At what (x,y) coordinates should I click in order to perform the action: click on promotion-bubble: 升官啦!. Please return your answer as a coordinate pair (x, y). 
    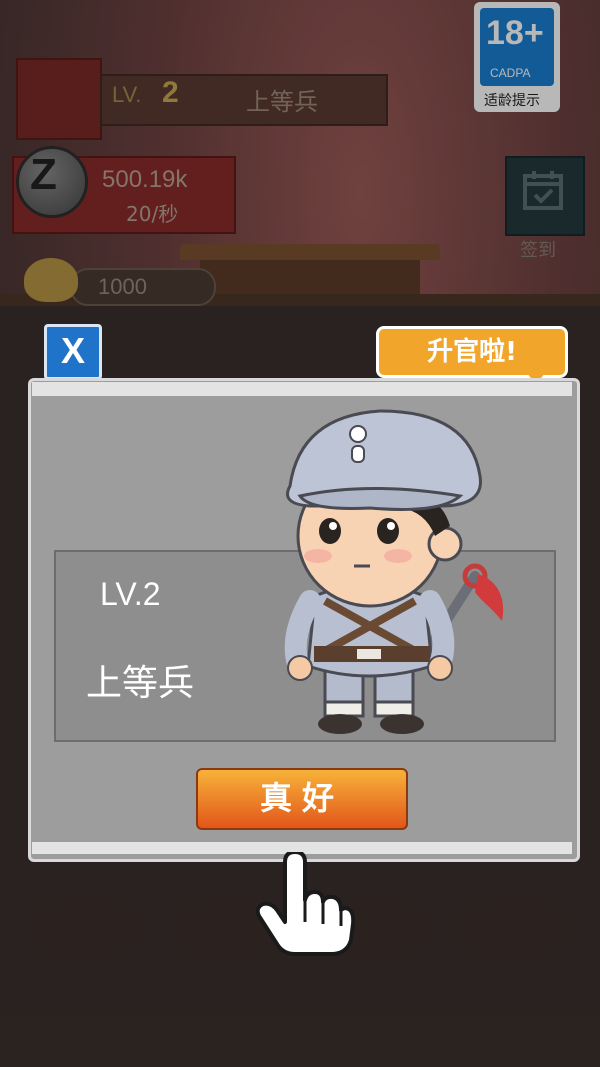
    Looking at the image, I should click on (472, 352).